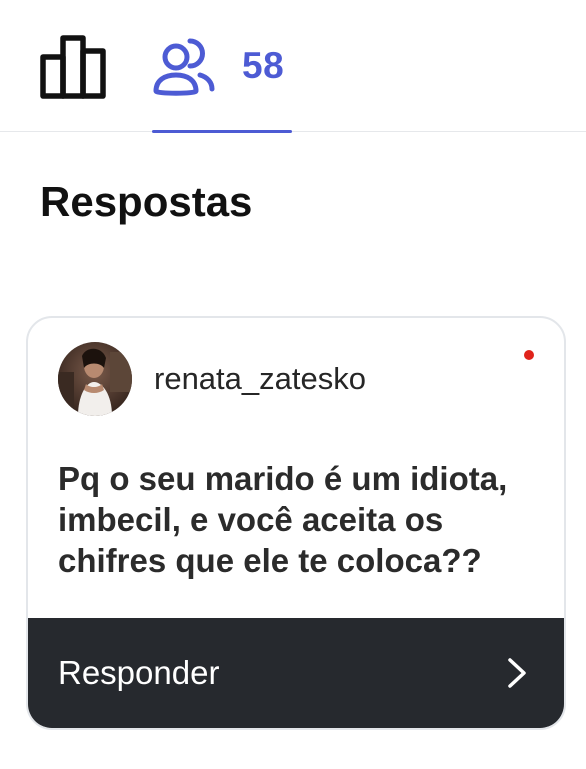  Describe the element at coordinates (146, 201) in the screenshot. I see `page-title: Respostas` at that location.